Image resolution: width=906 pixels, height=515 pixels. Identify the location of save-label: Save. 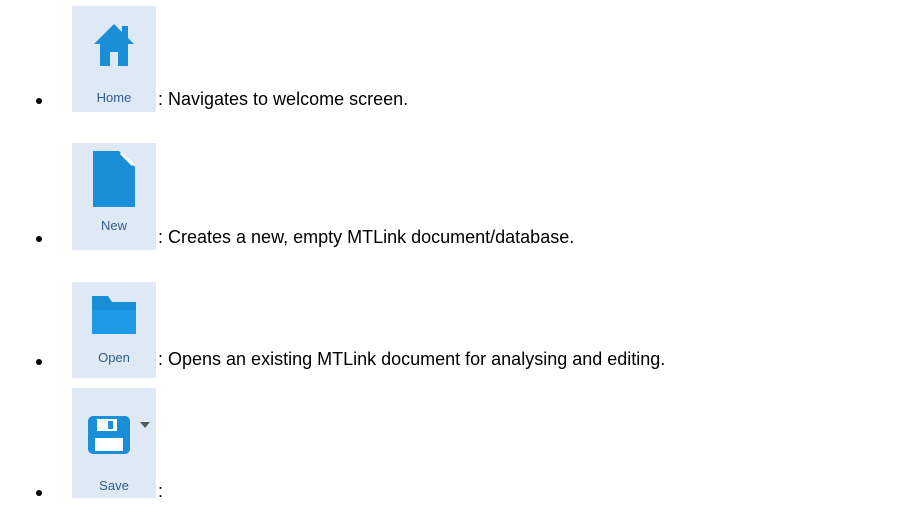
(114, 485).